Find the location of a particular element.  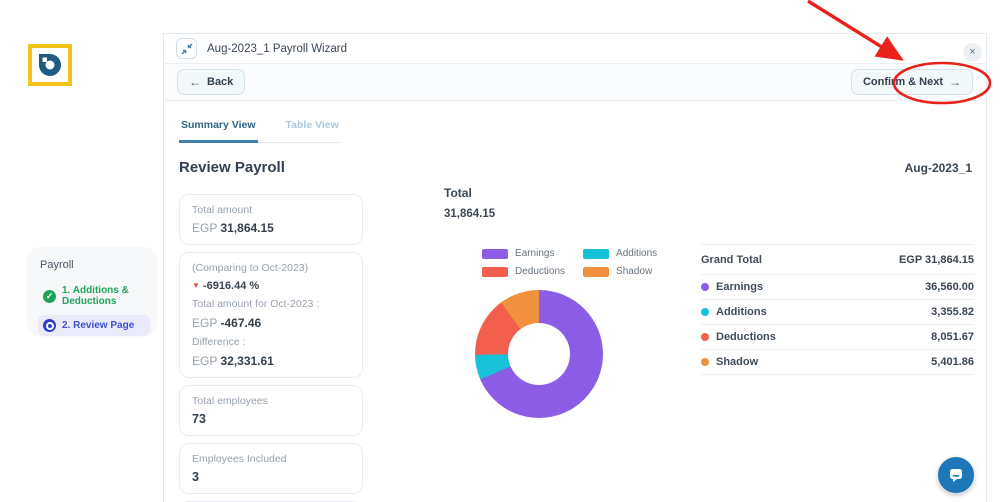

step-label: 1. Additions & Deductions is located at coordinates (95, 296).